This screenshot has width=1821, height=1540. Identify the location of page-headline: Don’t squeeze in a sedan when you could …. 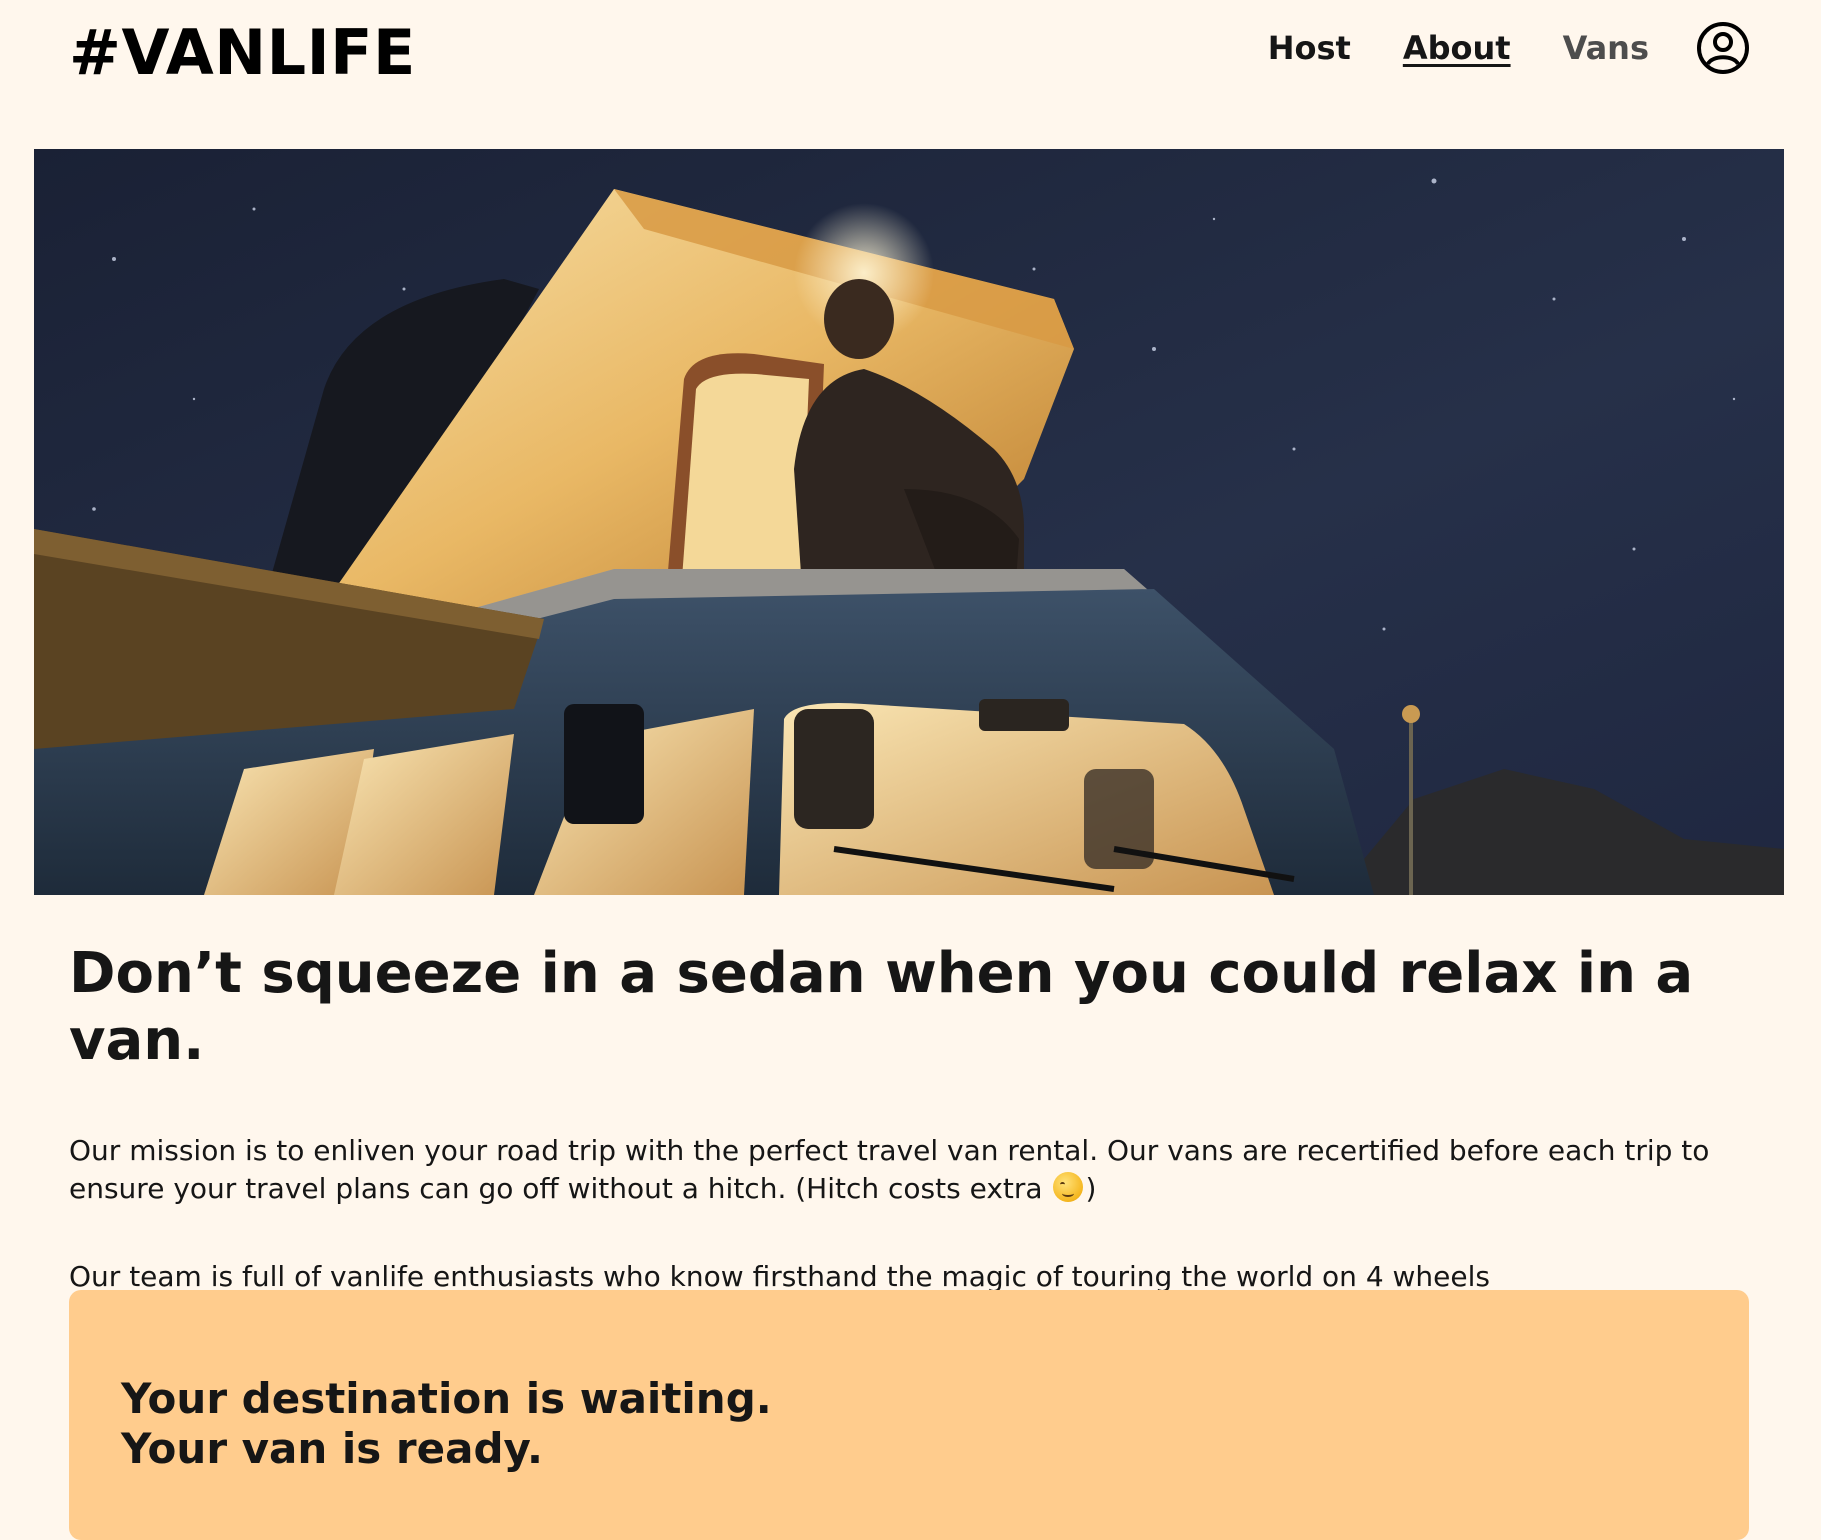
(881, 1007).